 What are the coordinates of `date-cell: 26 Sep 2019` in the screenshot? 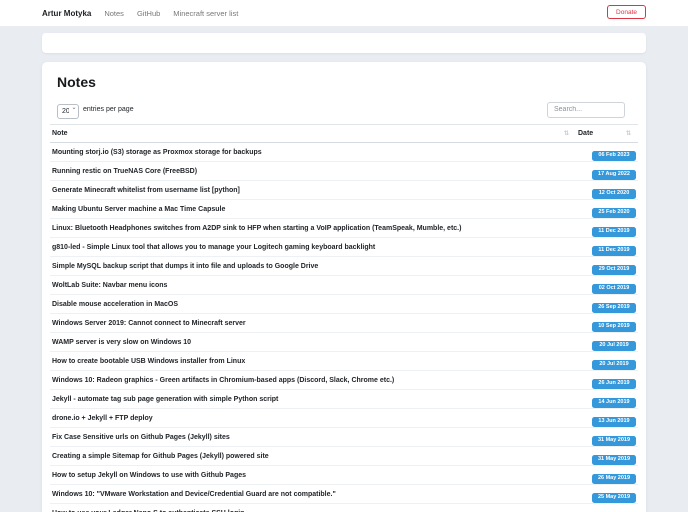 It's located at (607, 304).